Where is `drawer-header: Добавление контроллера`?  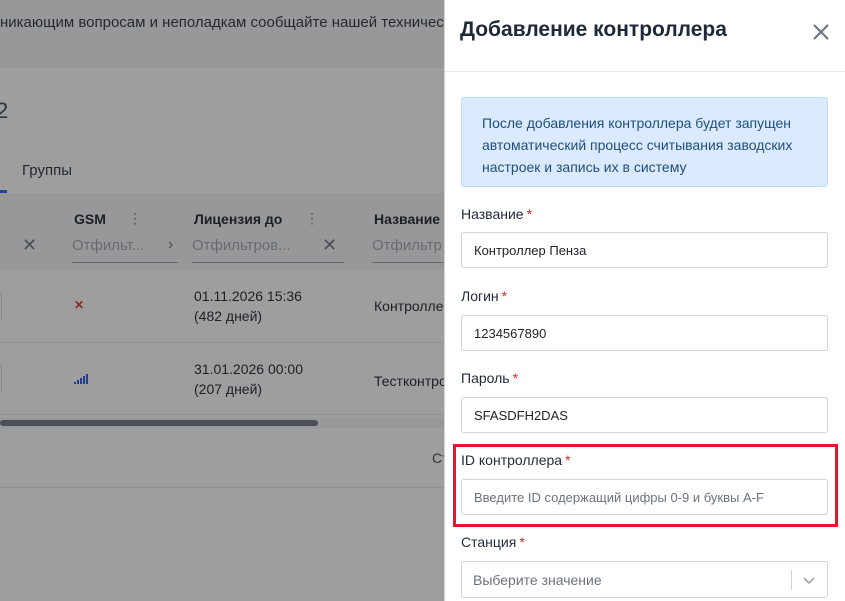 drawer-header: Добавление контроллера is located at coordinates (645, 36).